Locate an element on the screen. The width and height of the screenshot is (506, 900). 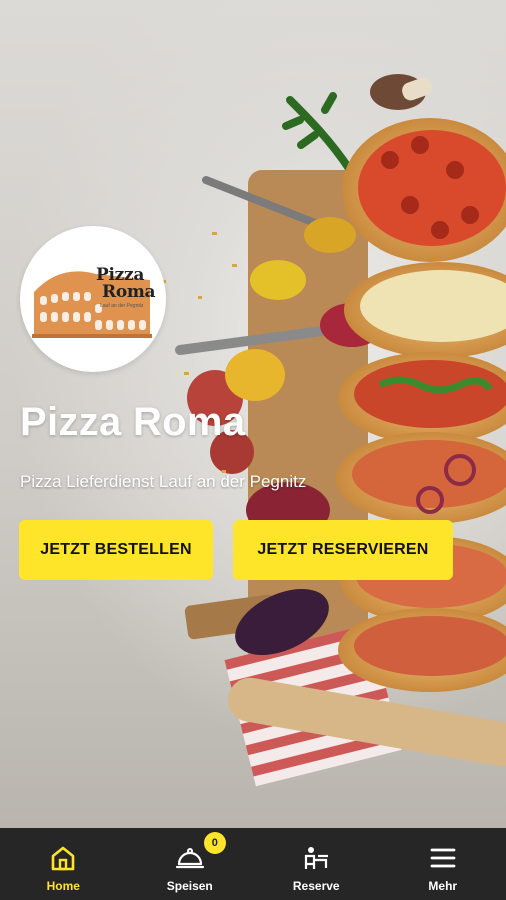
bottom-navigation: Home 0 Speisen Reserve Mehr is located at coordinates (253, 864).